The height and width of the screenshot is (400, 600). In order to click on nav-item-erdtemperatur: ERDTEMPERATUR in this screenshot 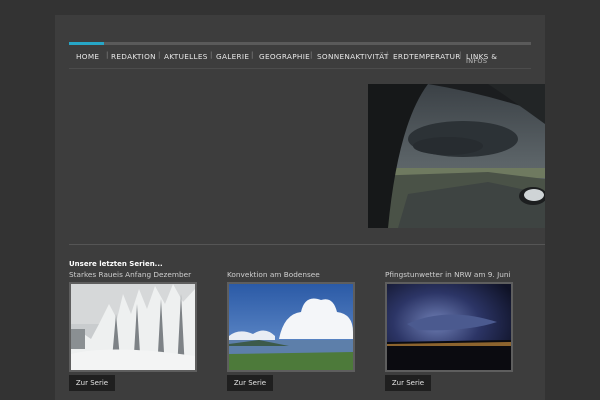, I will do `click(427, 56)`.